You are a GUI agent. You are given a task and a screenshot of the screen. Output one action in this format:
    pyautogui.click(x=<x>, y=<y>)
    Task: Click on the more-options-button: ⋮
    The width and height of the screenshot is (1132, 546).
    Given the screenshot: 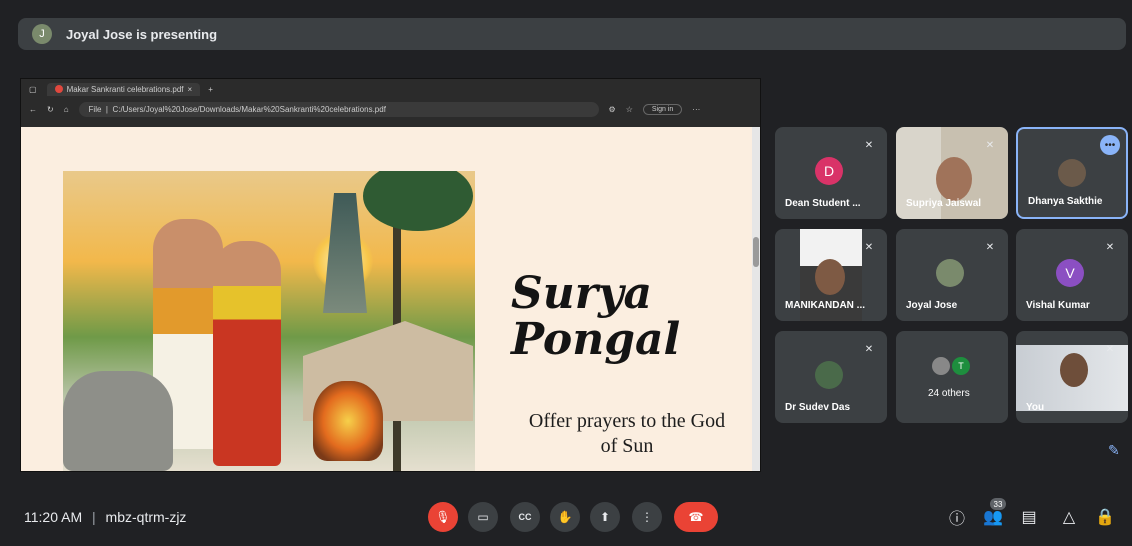 What is the action you would take?
    pyautogui.click(x=647, y=517)
    